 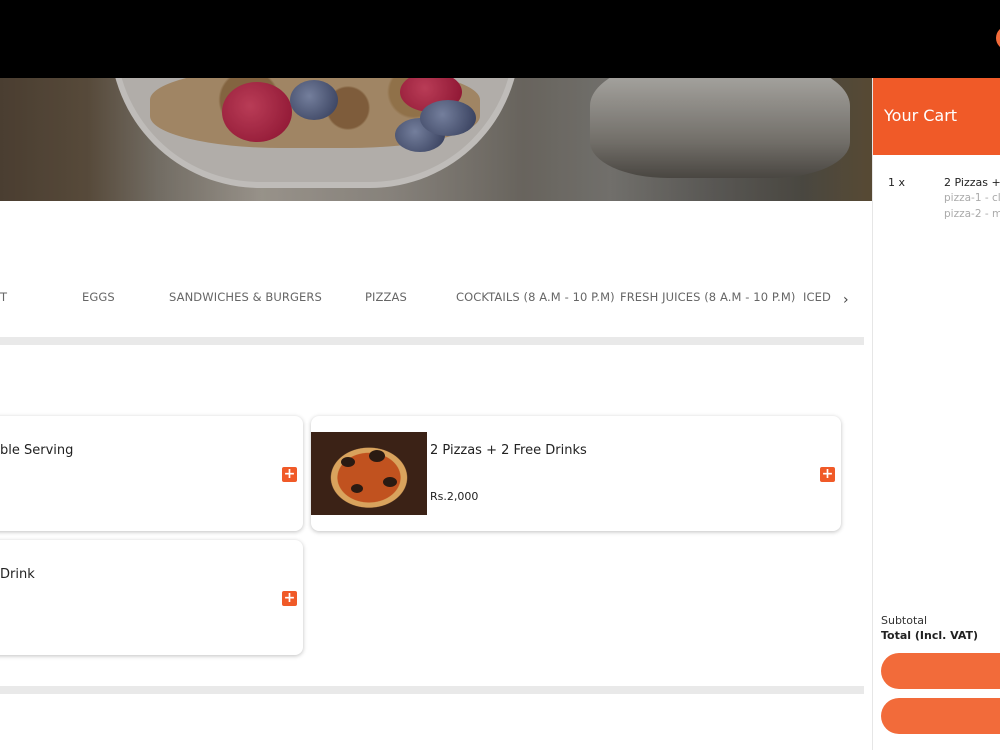 I want to click on menu-item-card: ble Serving +, so click(x=151, y=473).